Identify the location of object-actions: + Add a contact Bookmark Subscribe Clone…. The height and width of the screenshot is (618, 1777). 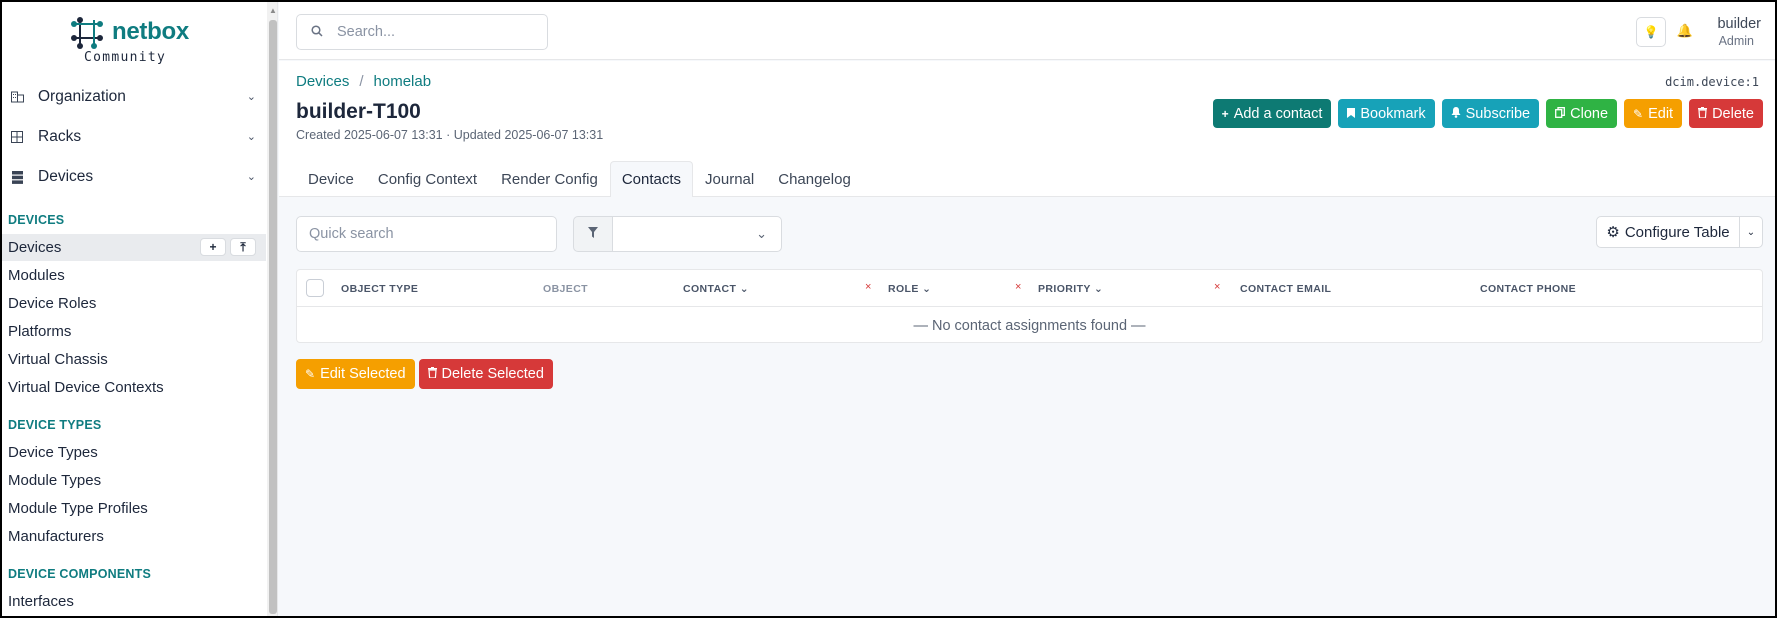
(1487, 113).